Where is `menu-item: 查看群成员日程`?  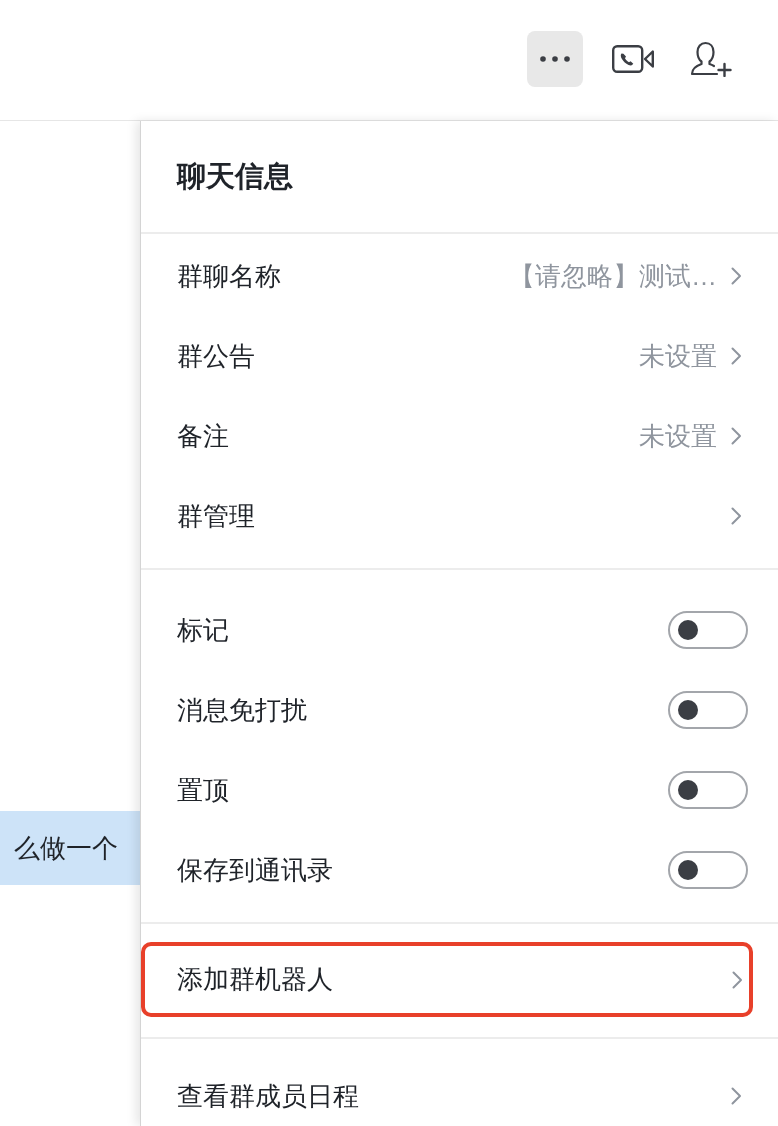 menu-item: 查看群成员日程 is located at coordinates (459, 1091).